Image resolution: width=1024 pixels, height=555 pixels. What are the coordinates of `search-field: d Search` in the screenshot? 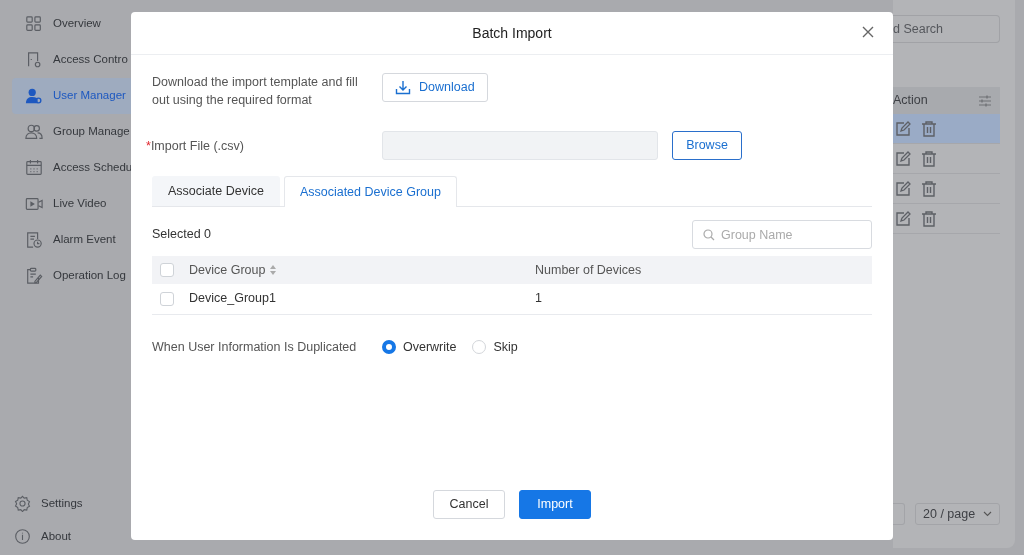 It's located at (946, 29).